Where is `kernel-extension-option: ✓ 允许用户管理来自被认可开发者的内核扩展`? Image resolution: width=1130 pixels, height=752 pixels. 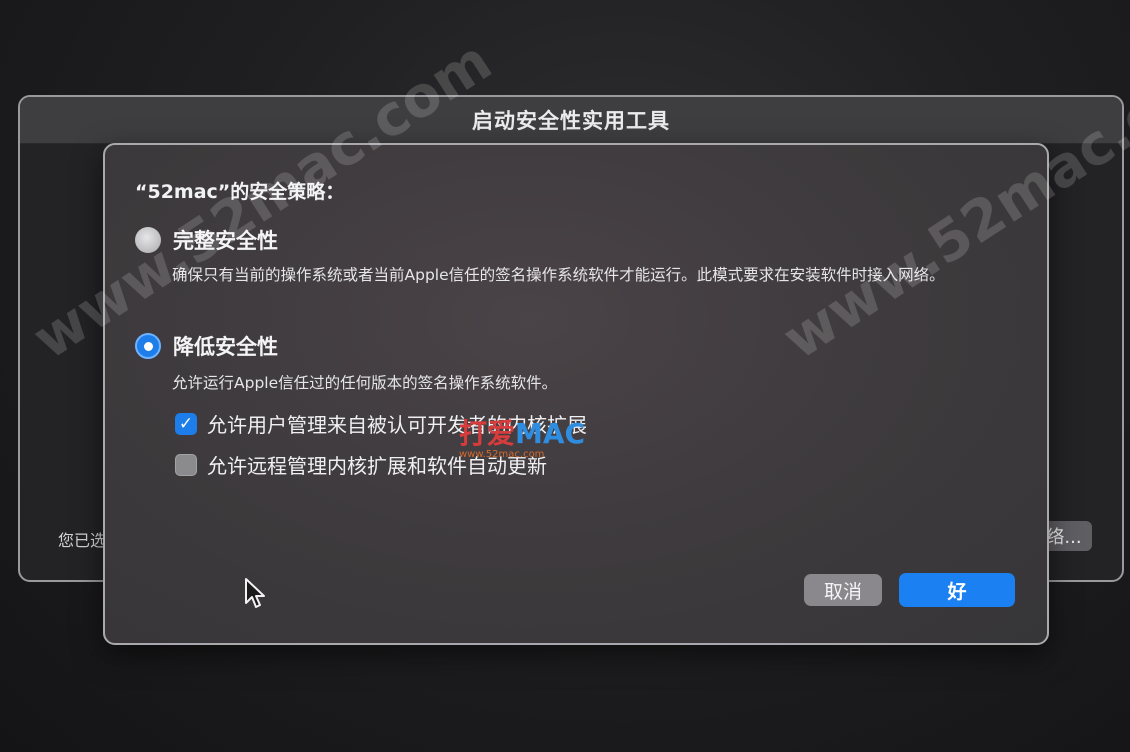
kernel-extension-option: ✓ 允许用户管理来自被认可开发者的内核扩展 is located at coordinates (381, 423).